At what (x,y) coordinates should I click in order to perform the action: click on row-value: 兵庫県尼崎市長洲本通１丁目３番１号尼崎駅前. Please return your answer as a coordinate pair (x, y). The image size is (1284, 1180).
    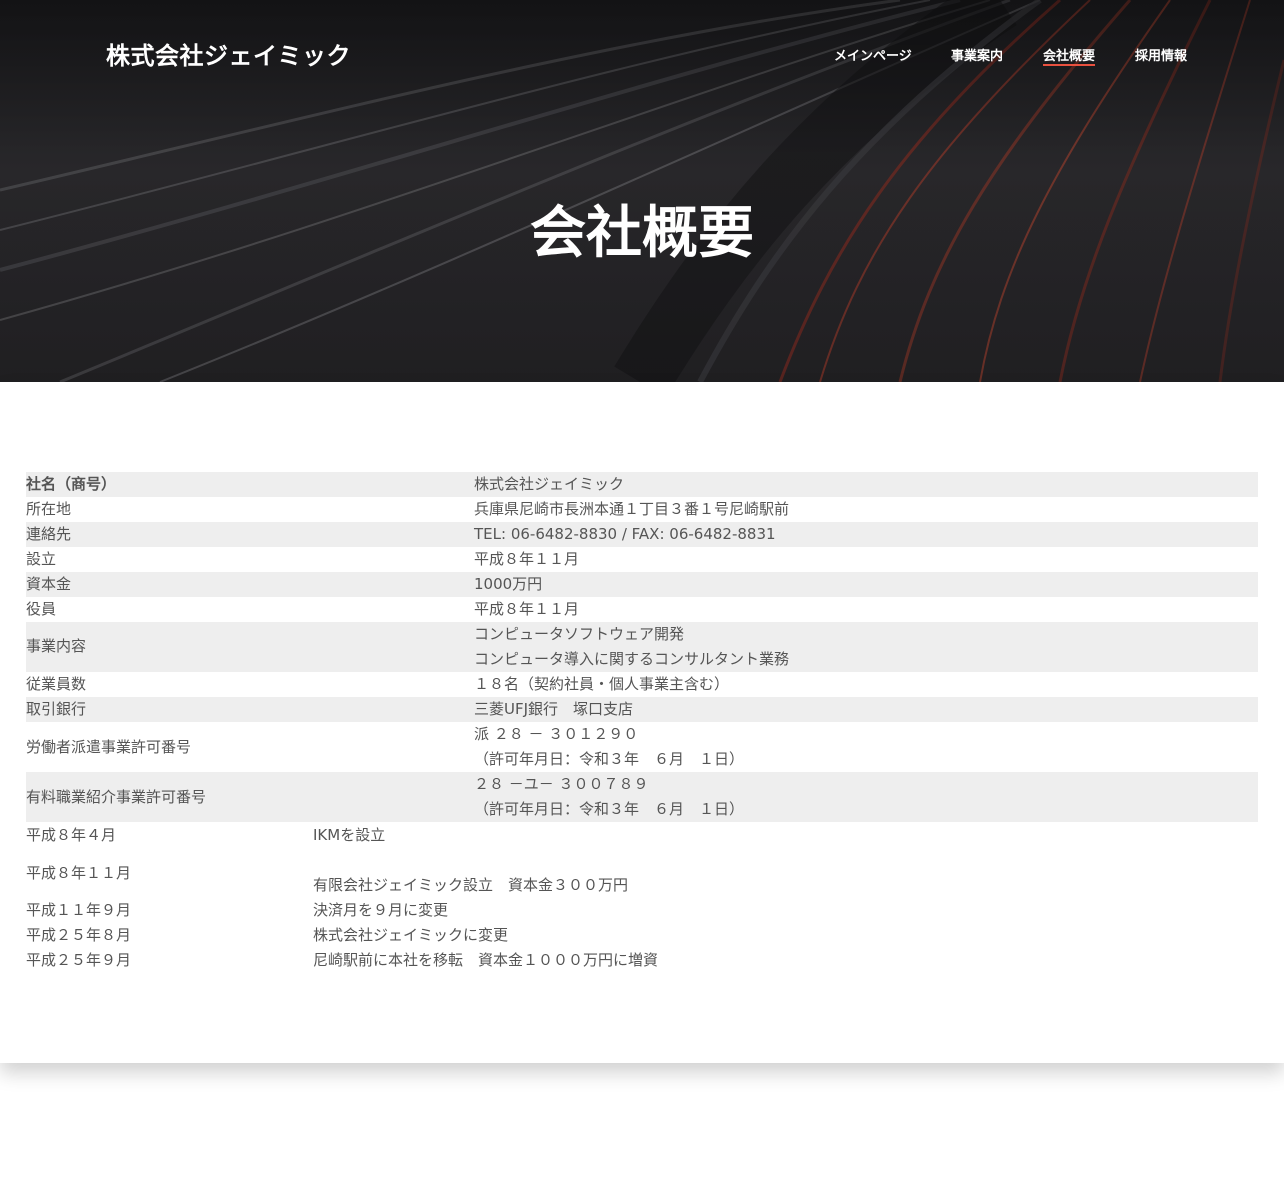
    Looking at the image, I should click on (632, 509).